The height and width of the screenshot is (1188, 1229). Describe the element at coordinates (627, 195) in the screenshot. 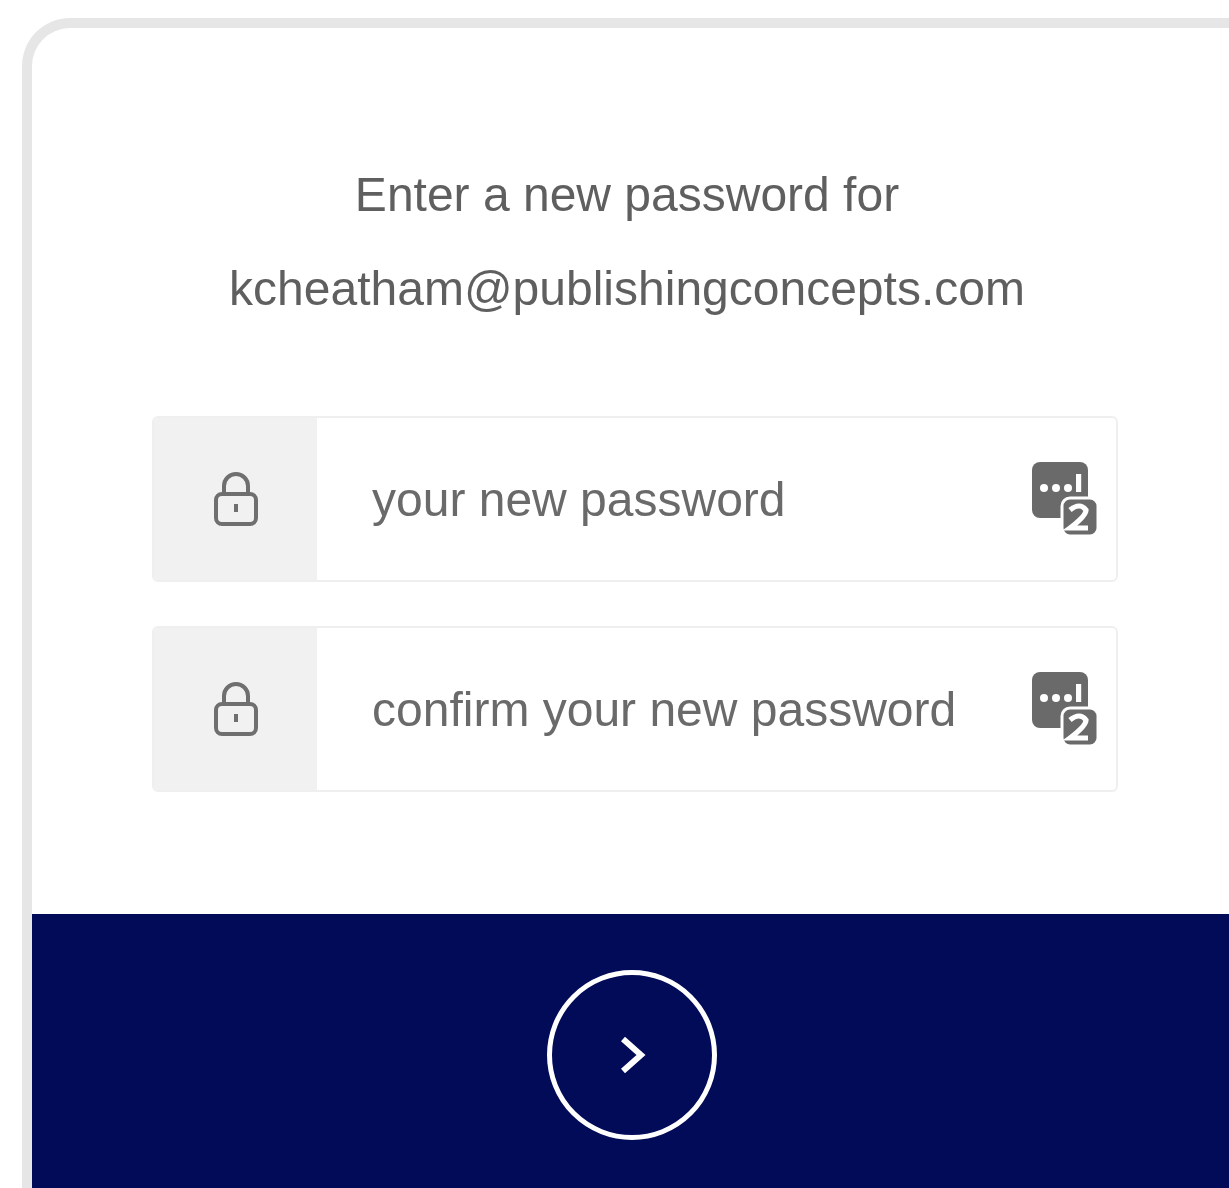

I see `prompt-text: Enter a new password for` at that location.